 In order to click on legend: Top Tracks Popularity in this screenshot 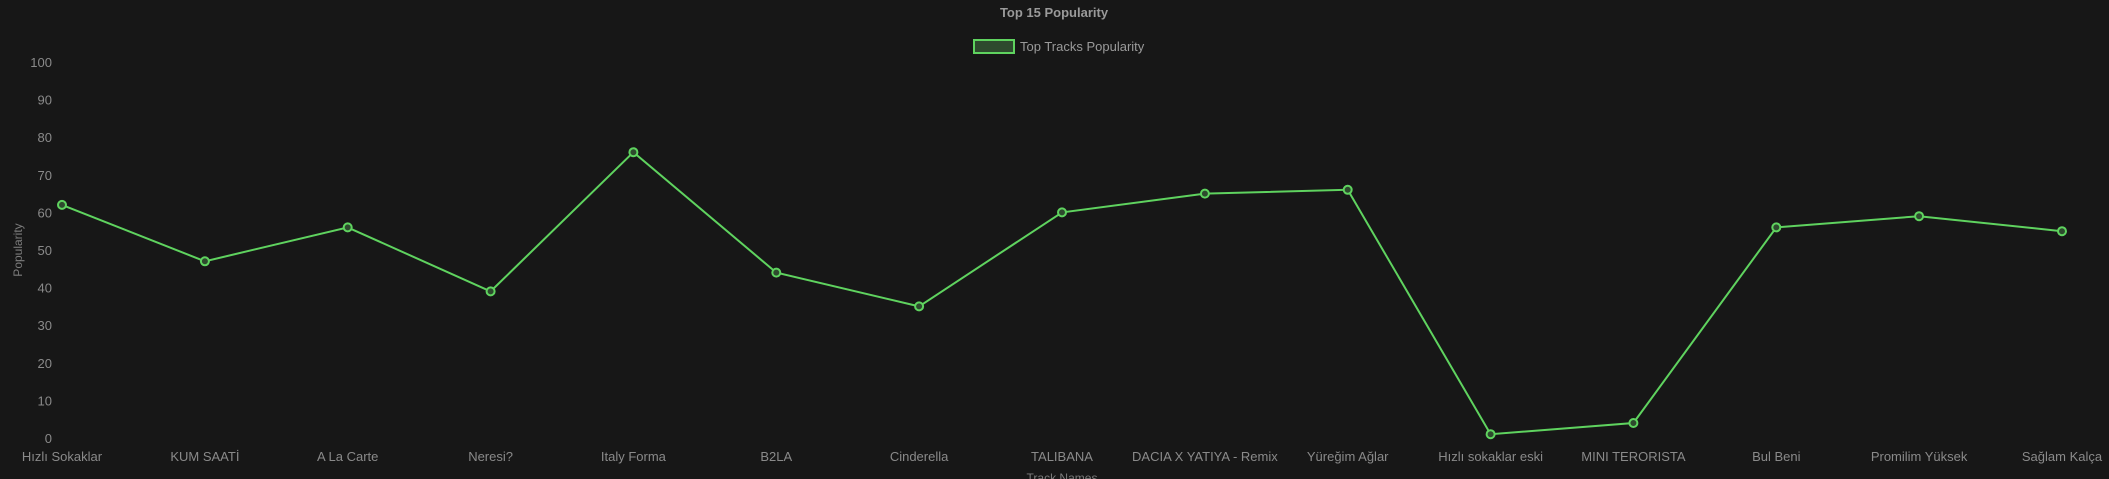, I will do `click(1059, 46)`.